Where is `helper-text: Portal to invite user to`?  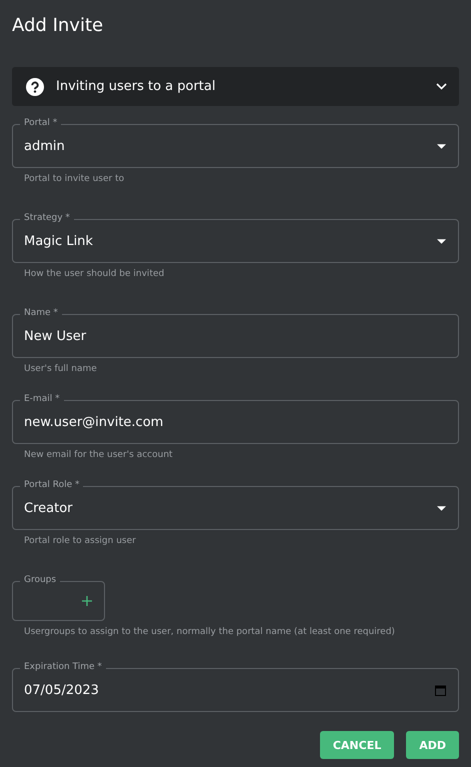 helper-text: Portal to invite user to is located at coordinates (75, 179).